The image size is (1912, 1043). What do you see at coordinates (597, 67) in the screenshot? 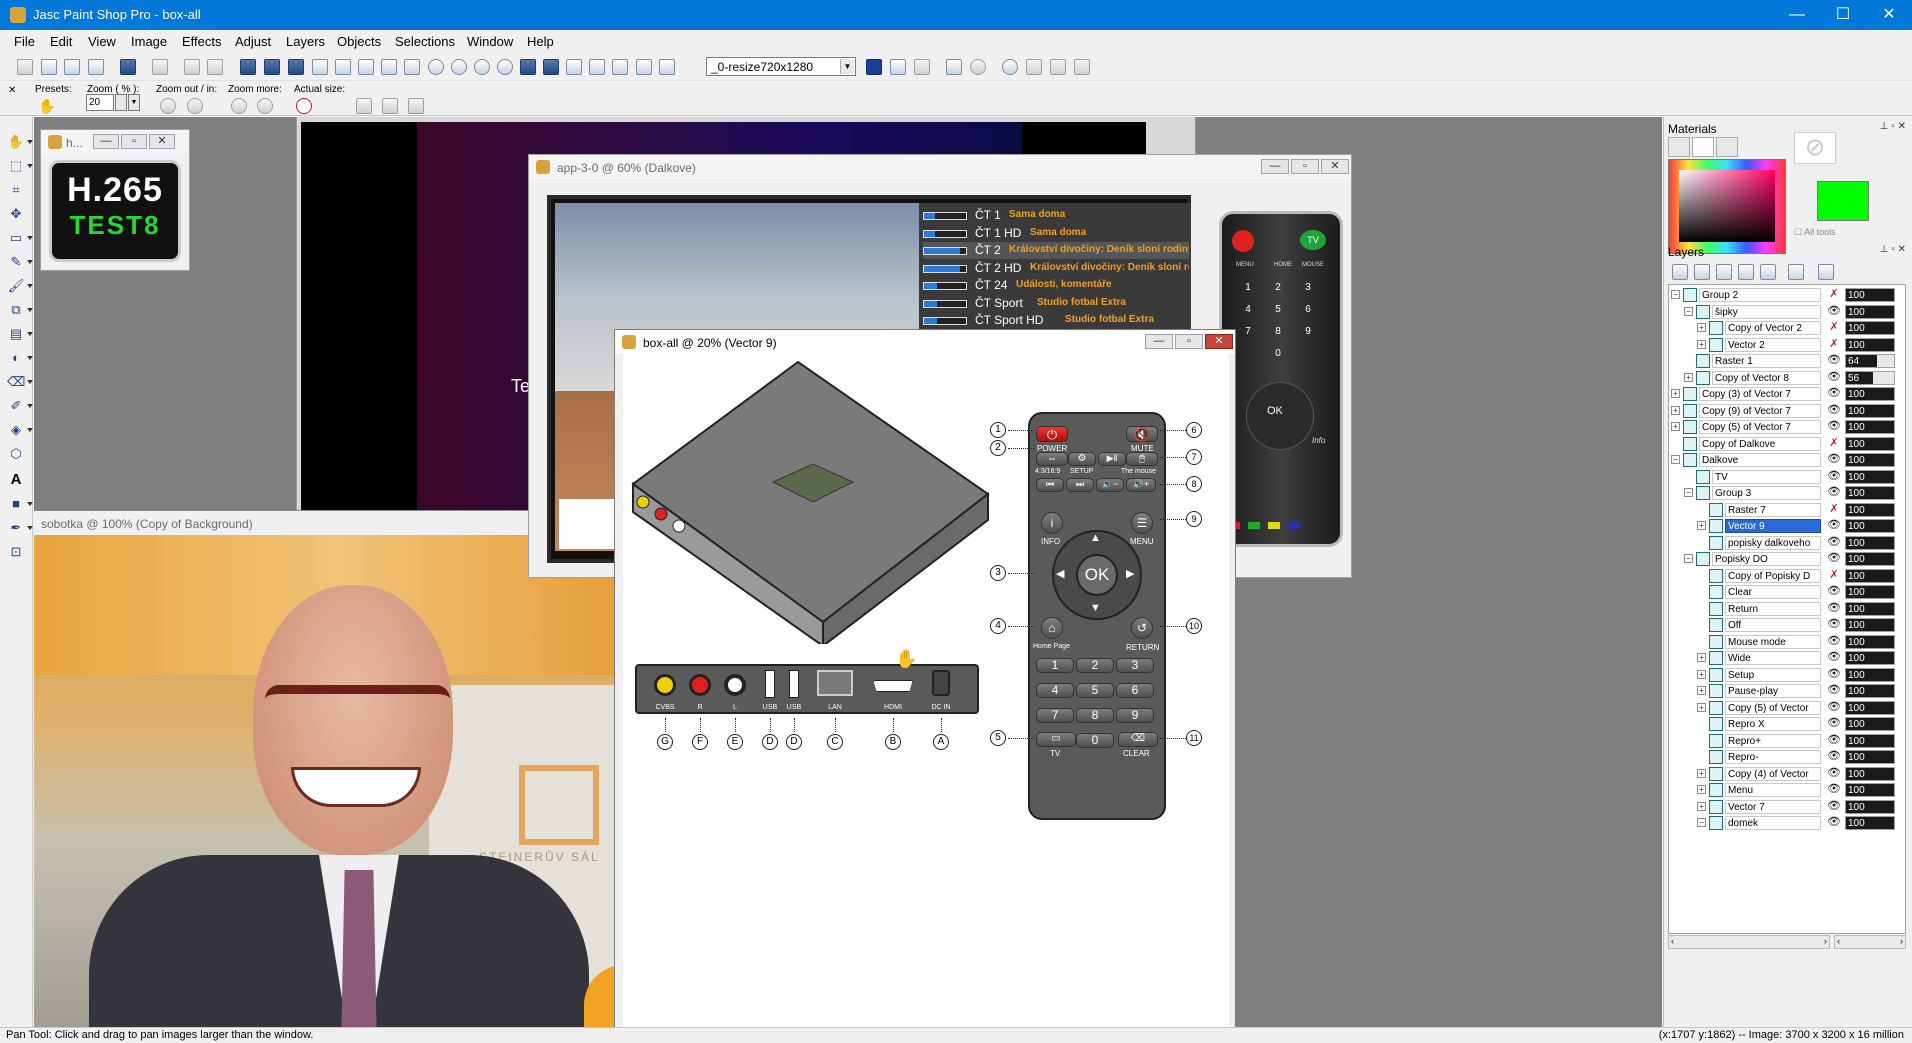
I see `histogram-icon` at bounding box center [597, 67].